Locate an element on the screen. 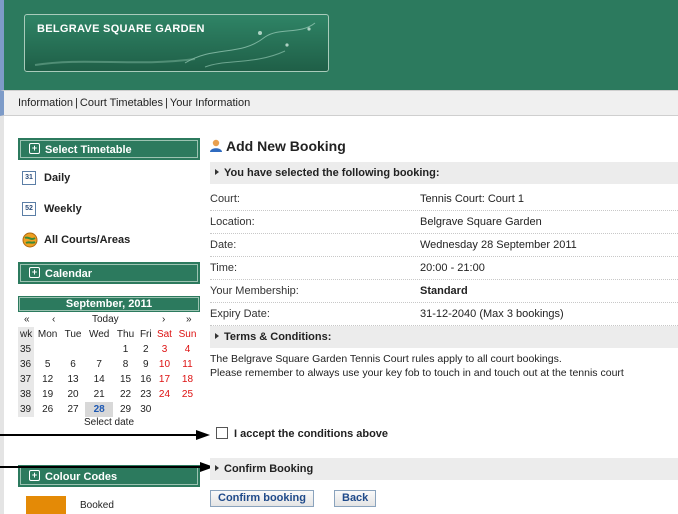 The width and height of the screenshot is (678, 514). user-icon is located at coordinates (216, 145).